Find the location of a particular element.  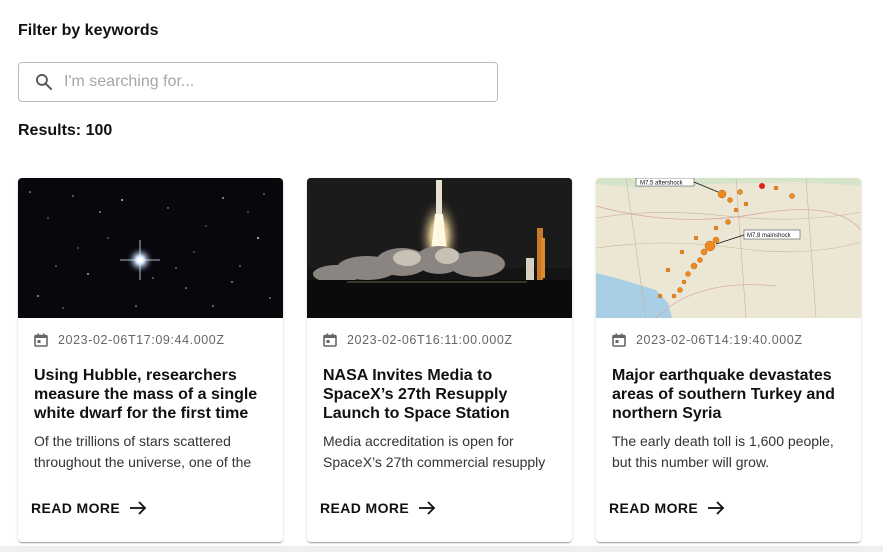

map-label-mainshock: M7.8 mainshock is located at coordinates (769, 236).